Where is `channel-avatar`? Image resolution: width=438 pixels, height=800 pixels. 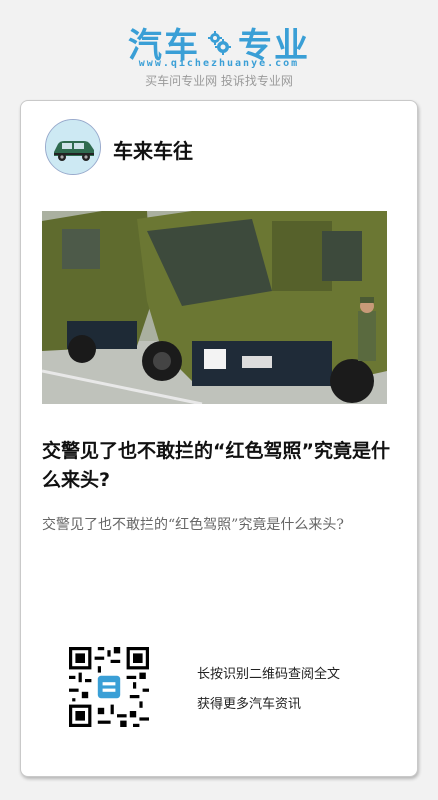
channel-avatar is located at coordinates (73, 147).